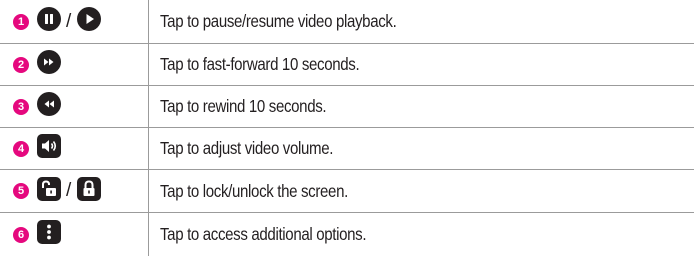 This screenshot has width=697, height=262. Describe the element at coordinates (246, 148) in the screenshot. I see `row-description: Tap to adjust video volume.` at that location.